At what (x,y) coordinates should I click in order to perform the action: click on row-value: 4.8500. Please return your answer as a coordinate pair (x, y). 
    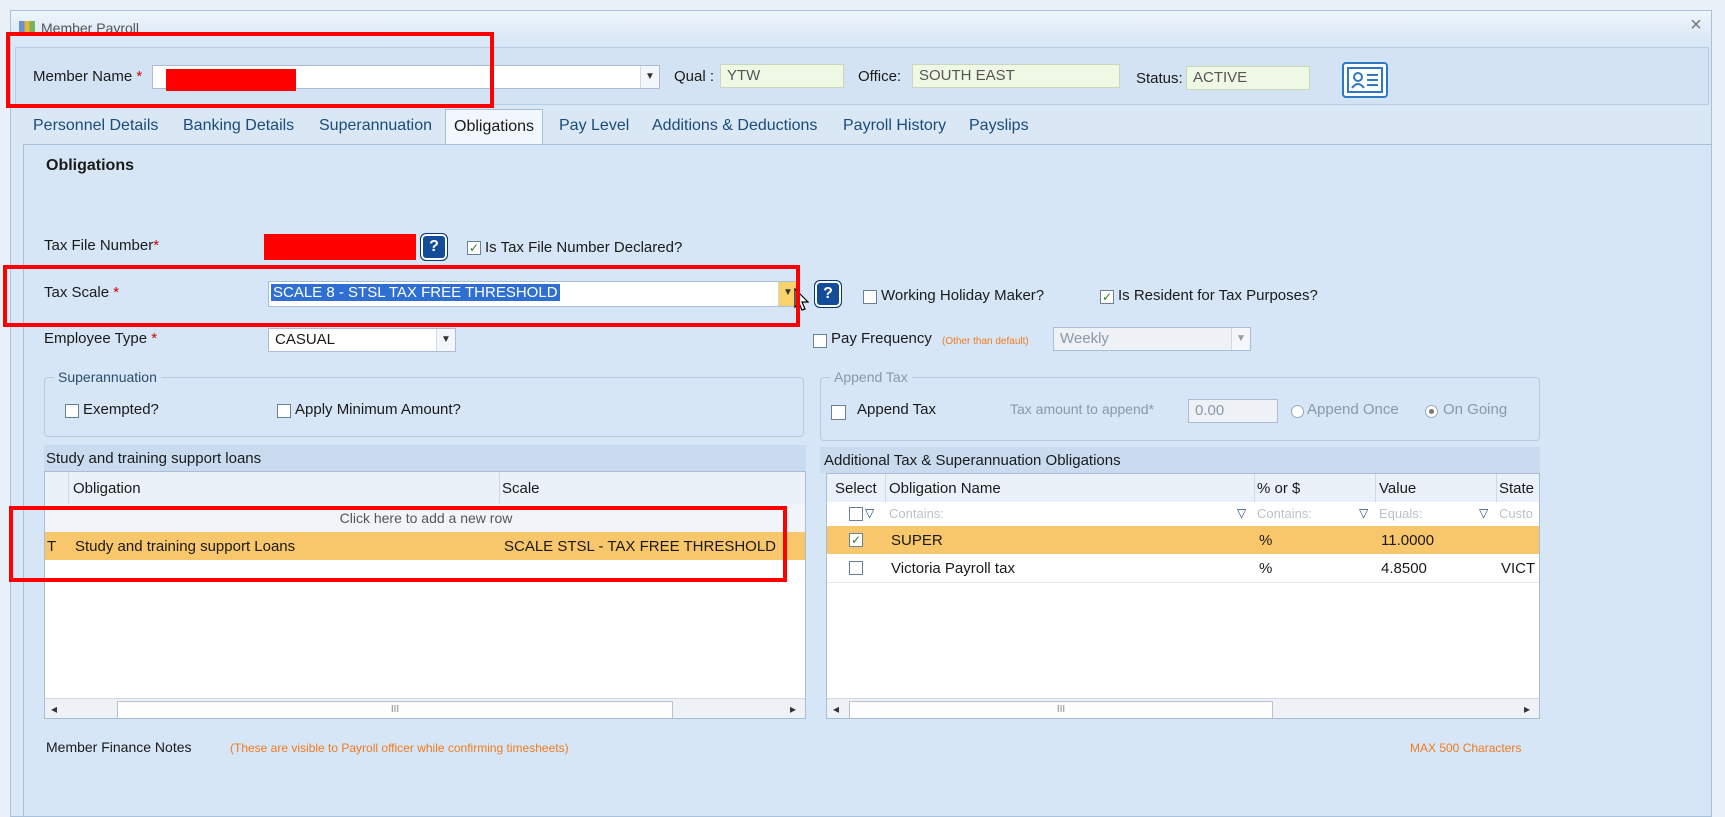
    Looking at the image, I should click on (1404, 568).